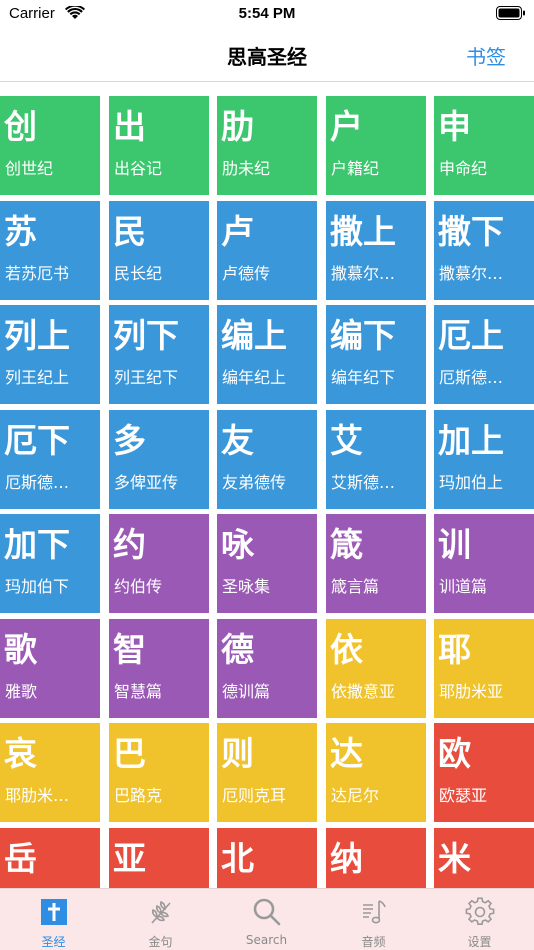 The image size is (534, 950). I want to click on music-note-icon, so click(374, 912).